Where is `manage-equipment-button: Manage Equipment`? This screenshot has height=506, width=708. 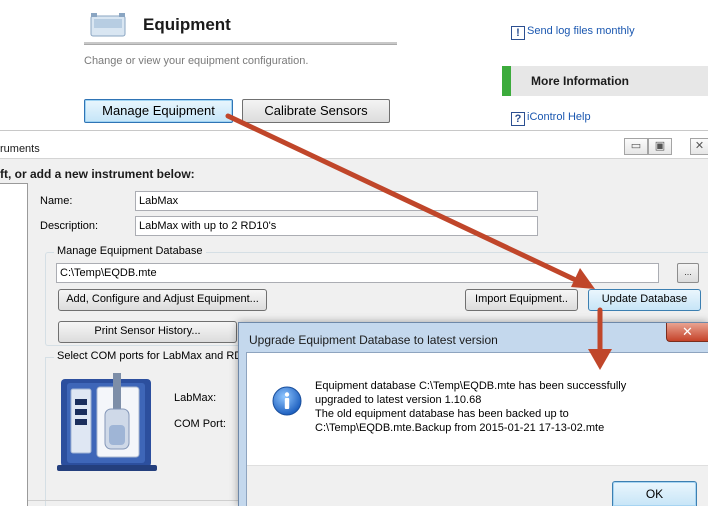 manage-equipment-button: Manage Equipment is located at coordinates (158, 111).